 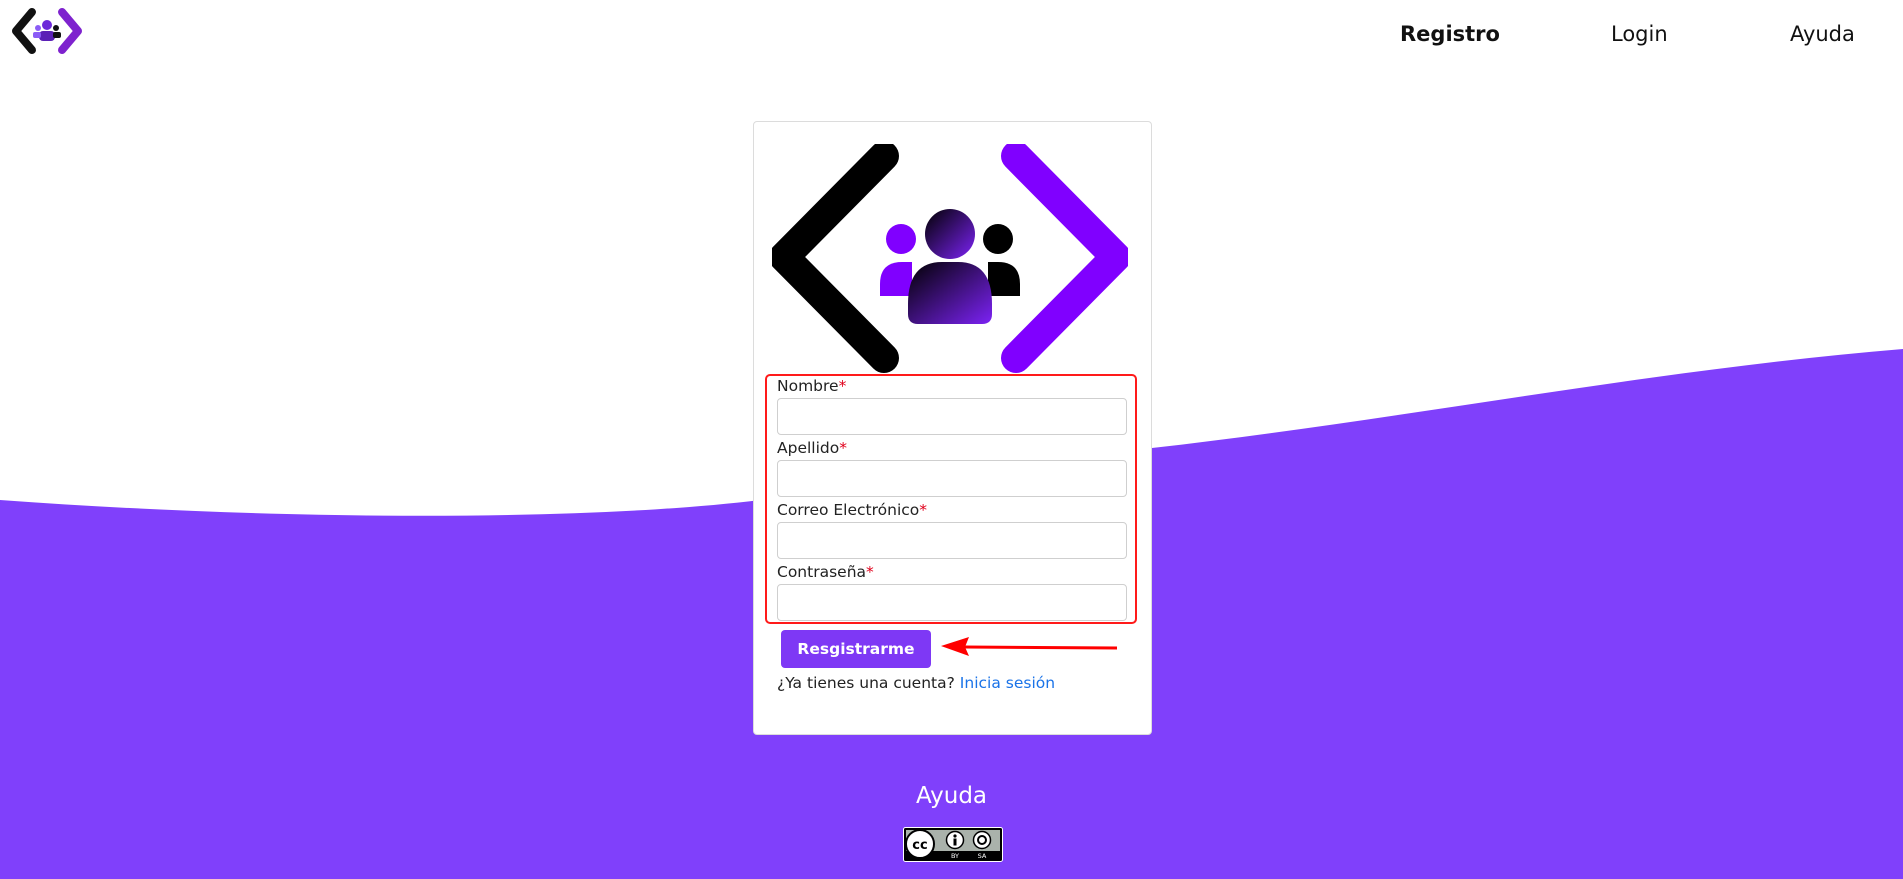 I want to click on field-correo: Correo Electrónico*, so click(x=952, y=530).